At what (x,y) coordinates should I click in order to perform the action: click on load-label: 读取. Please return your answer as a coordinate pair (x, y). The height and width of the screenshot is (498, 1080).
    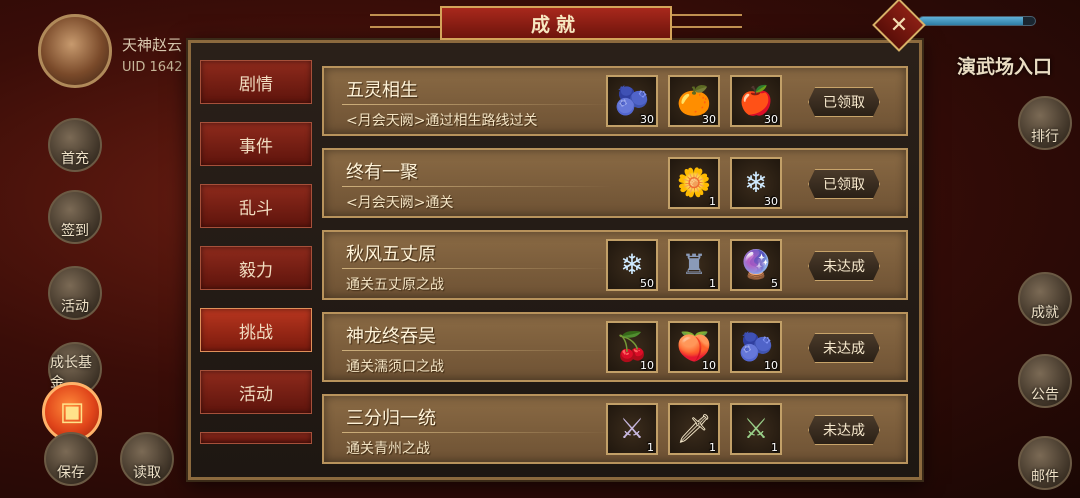
    Looking at the image, I should click on (147, 473).